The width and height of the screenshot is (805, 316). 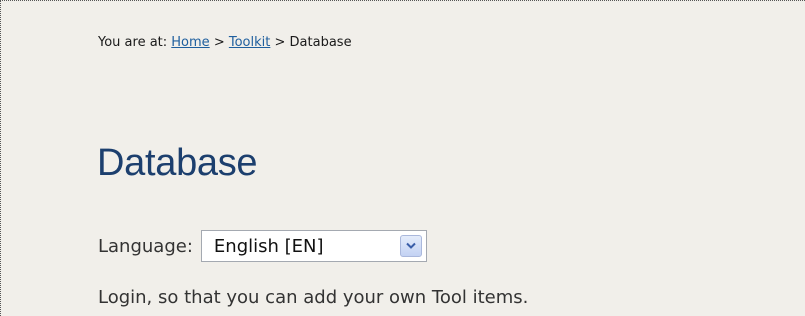 What do you see at coordinates (145, 246) in the screenshot?
I see `language-label: Language:` at bounding box center [145, 246].